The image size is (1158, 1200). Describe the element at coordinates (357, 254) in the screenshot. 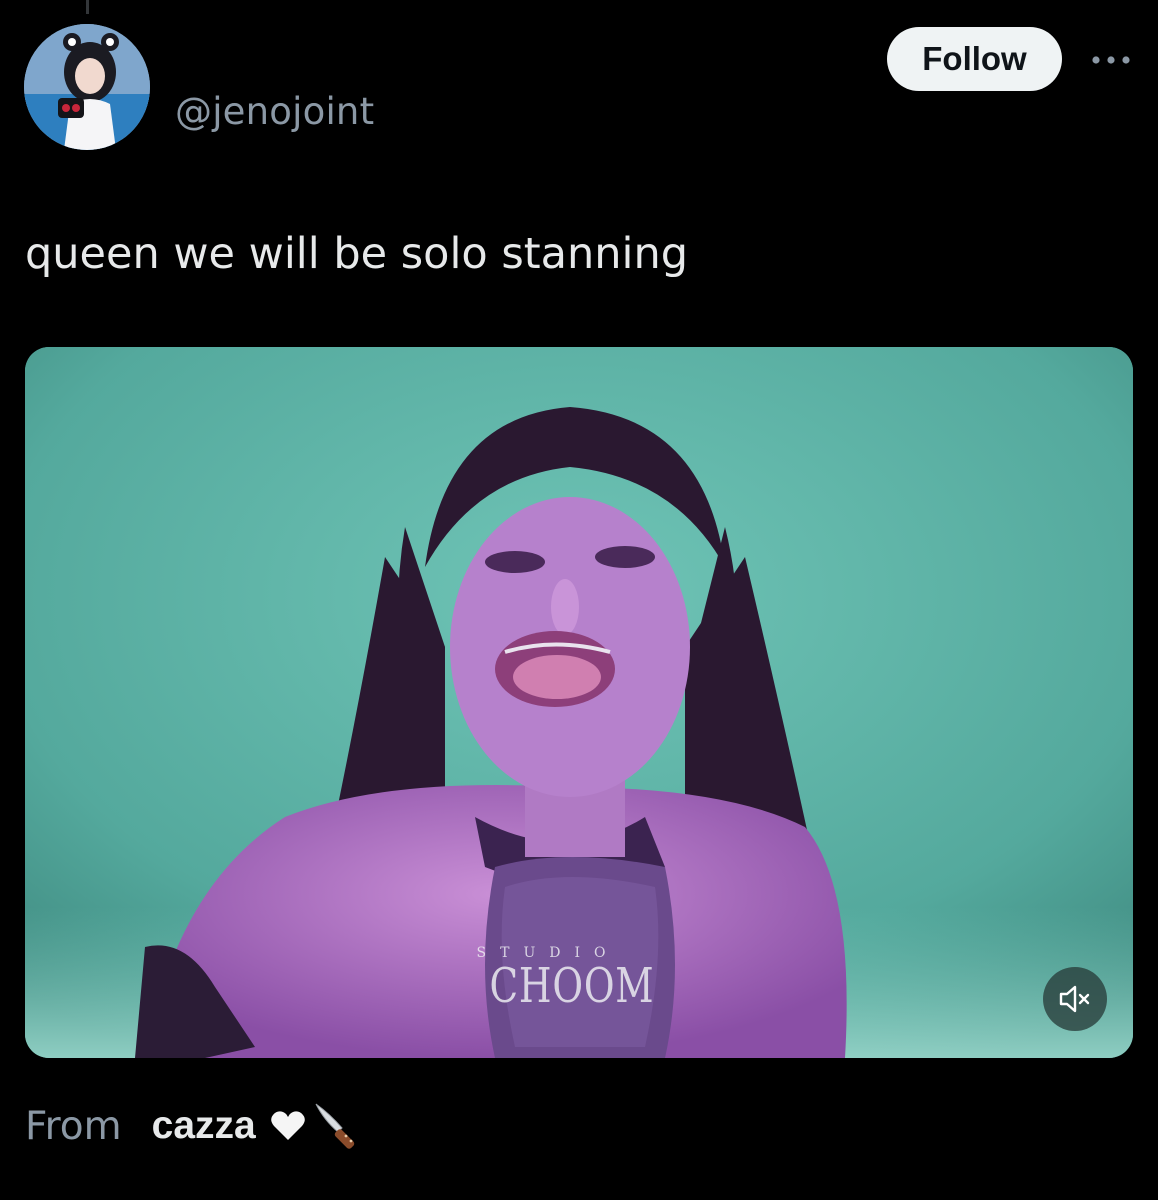

I see `post-text: queen we will be solo stanning` at that location.